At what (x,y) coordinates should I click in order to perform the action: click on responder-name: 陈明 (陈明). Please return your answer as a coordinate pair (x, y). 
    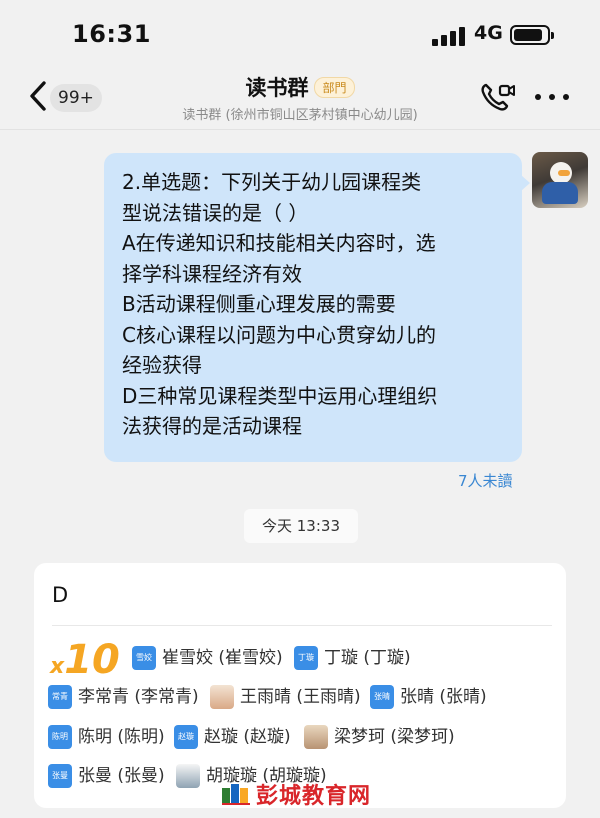
    Looking at the image, I should click on (121, 737).